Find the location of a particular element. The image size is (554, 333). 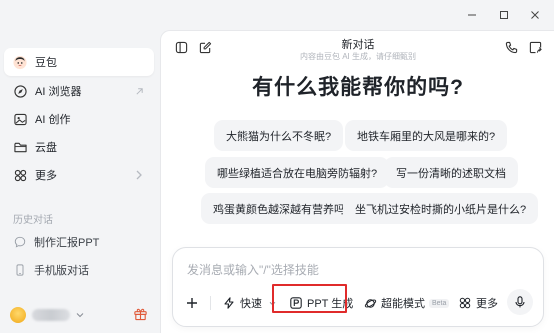

attach-button is located at coordinates (194, 303).